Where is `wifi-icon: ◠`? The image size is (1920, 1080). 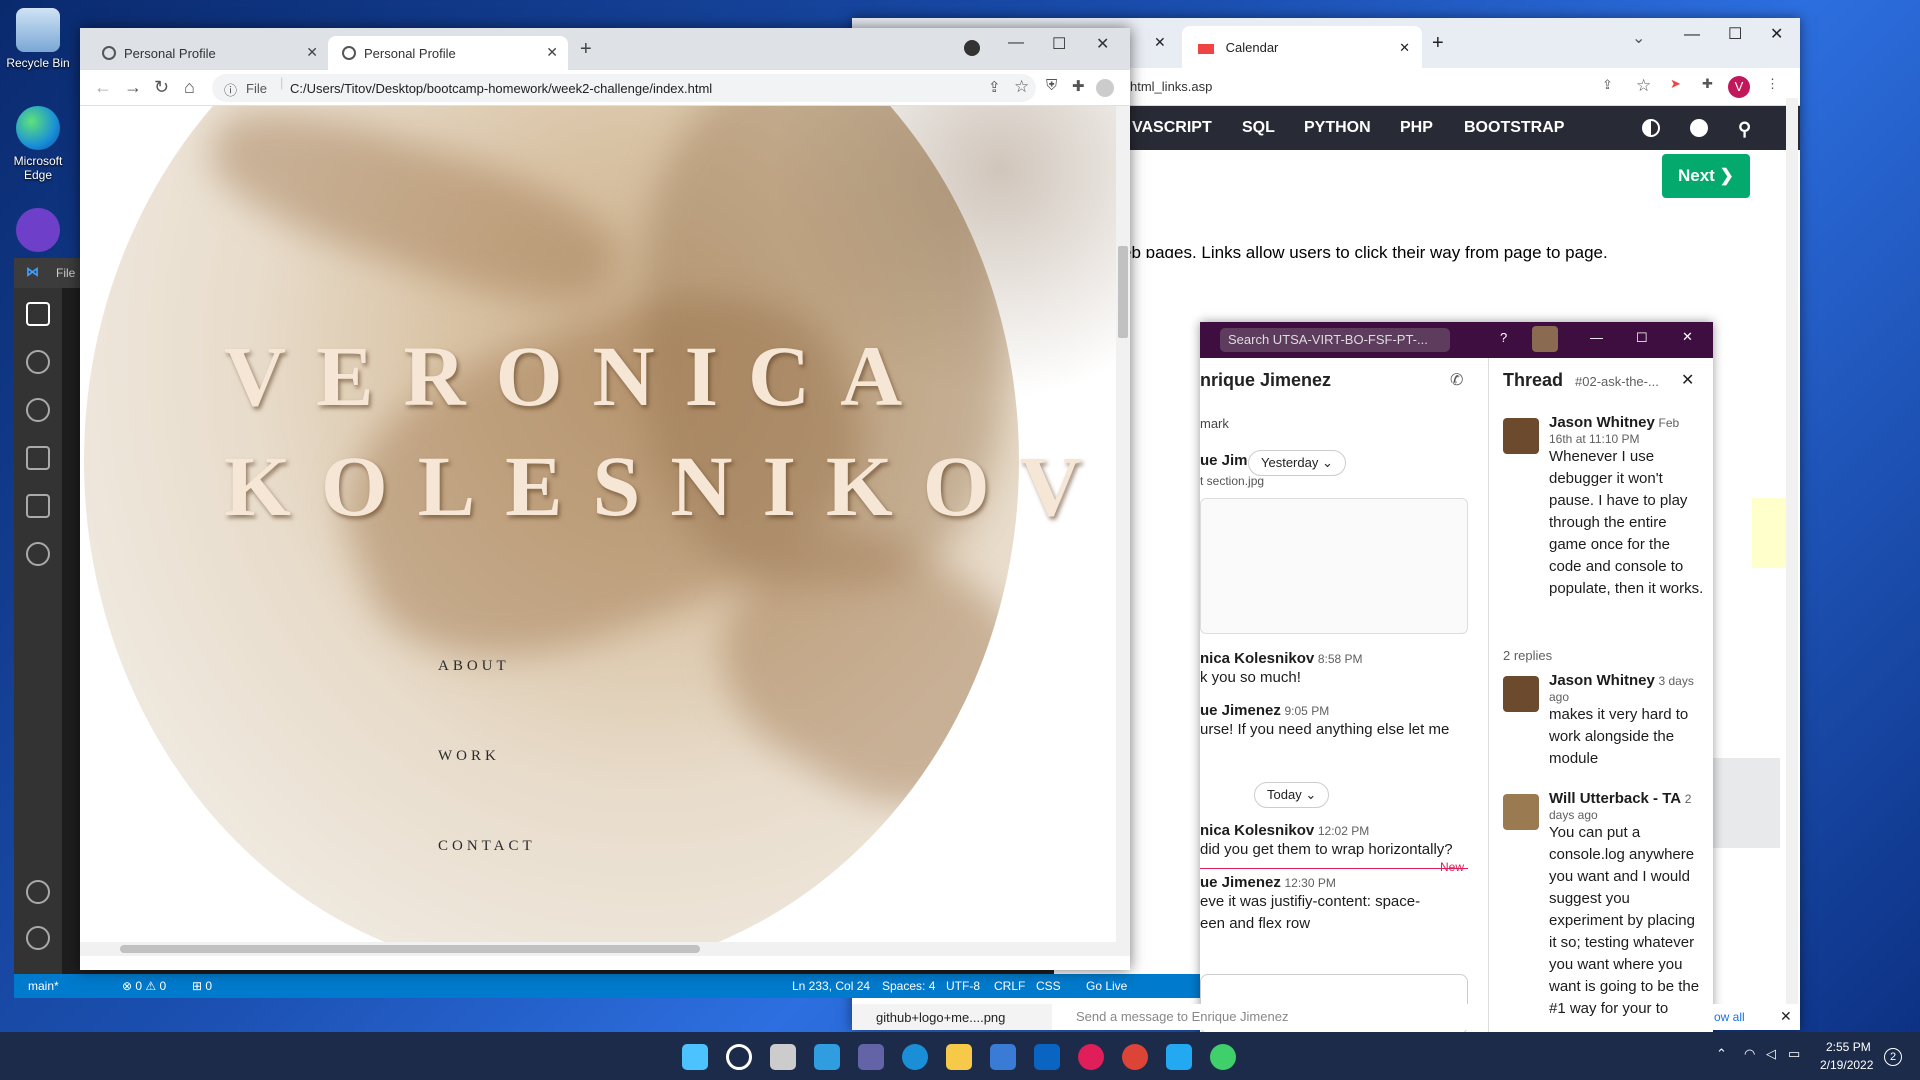
wifi-icon: ◠ is located at coordinates (1749, 1054).